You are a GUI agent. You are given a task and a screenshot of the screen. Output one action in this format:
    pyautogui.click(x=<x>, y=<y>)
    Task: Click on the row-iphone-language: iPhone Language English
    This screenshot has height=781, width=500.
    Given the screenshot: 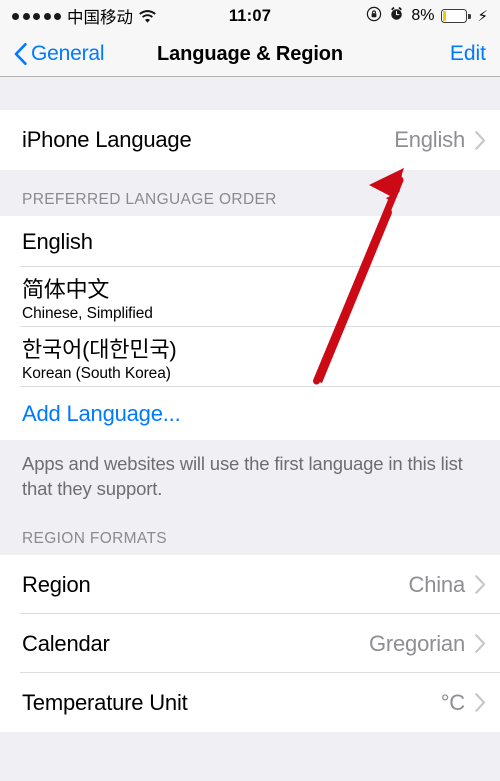 What is the action you would take?
    pyautogui.click(x=250, y=140)
    